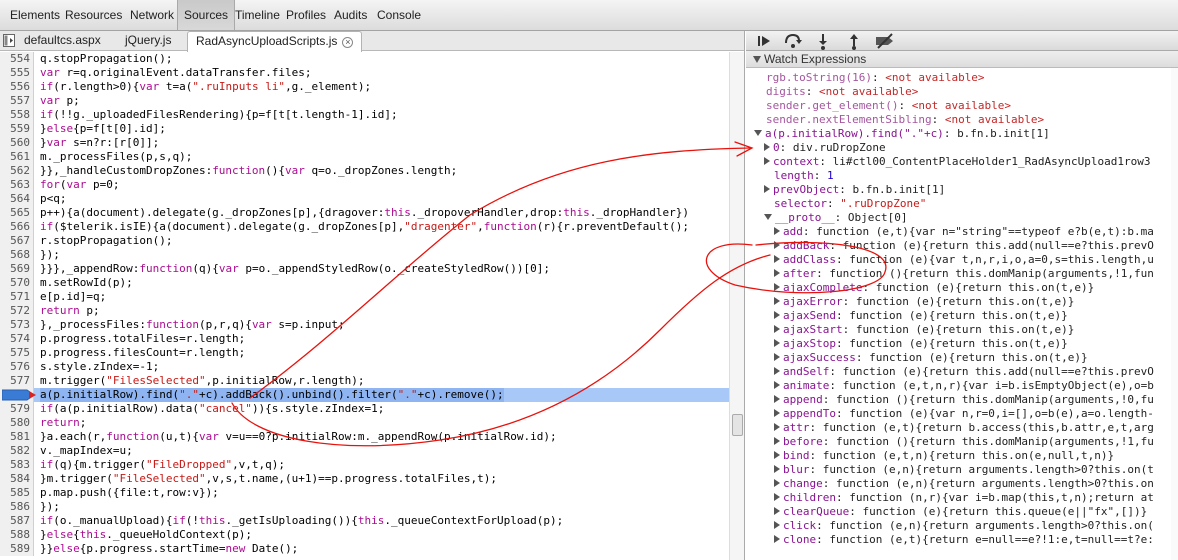 Image resolution: width=1178 pixels, height=560 pixels. I want to click on watch-expressions-header: Watch Expressions, so click(962, 59).